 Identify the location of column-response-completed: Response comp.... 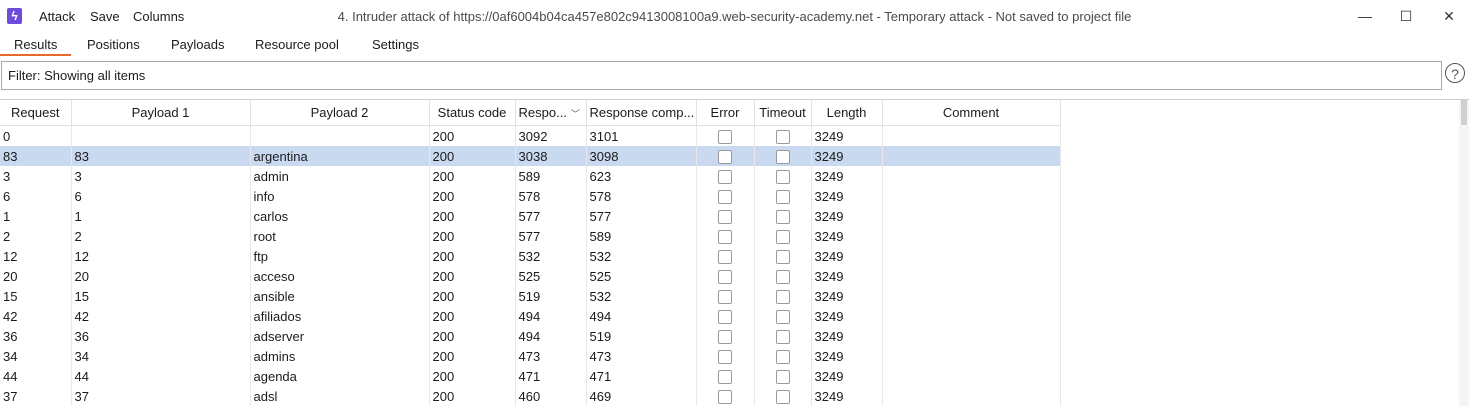
(641, 113).